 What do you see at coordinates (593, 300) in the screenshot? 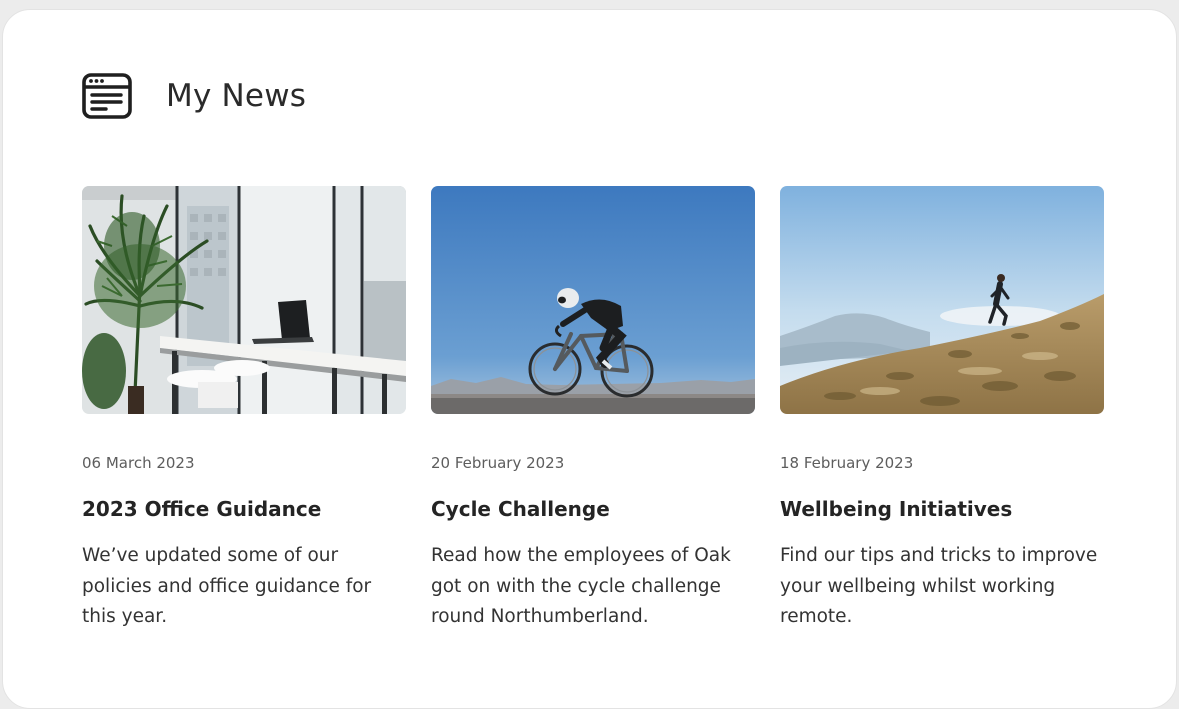
I see `cyclist-image` at bounding box center [593, 300].